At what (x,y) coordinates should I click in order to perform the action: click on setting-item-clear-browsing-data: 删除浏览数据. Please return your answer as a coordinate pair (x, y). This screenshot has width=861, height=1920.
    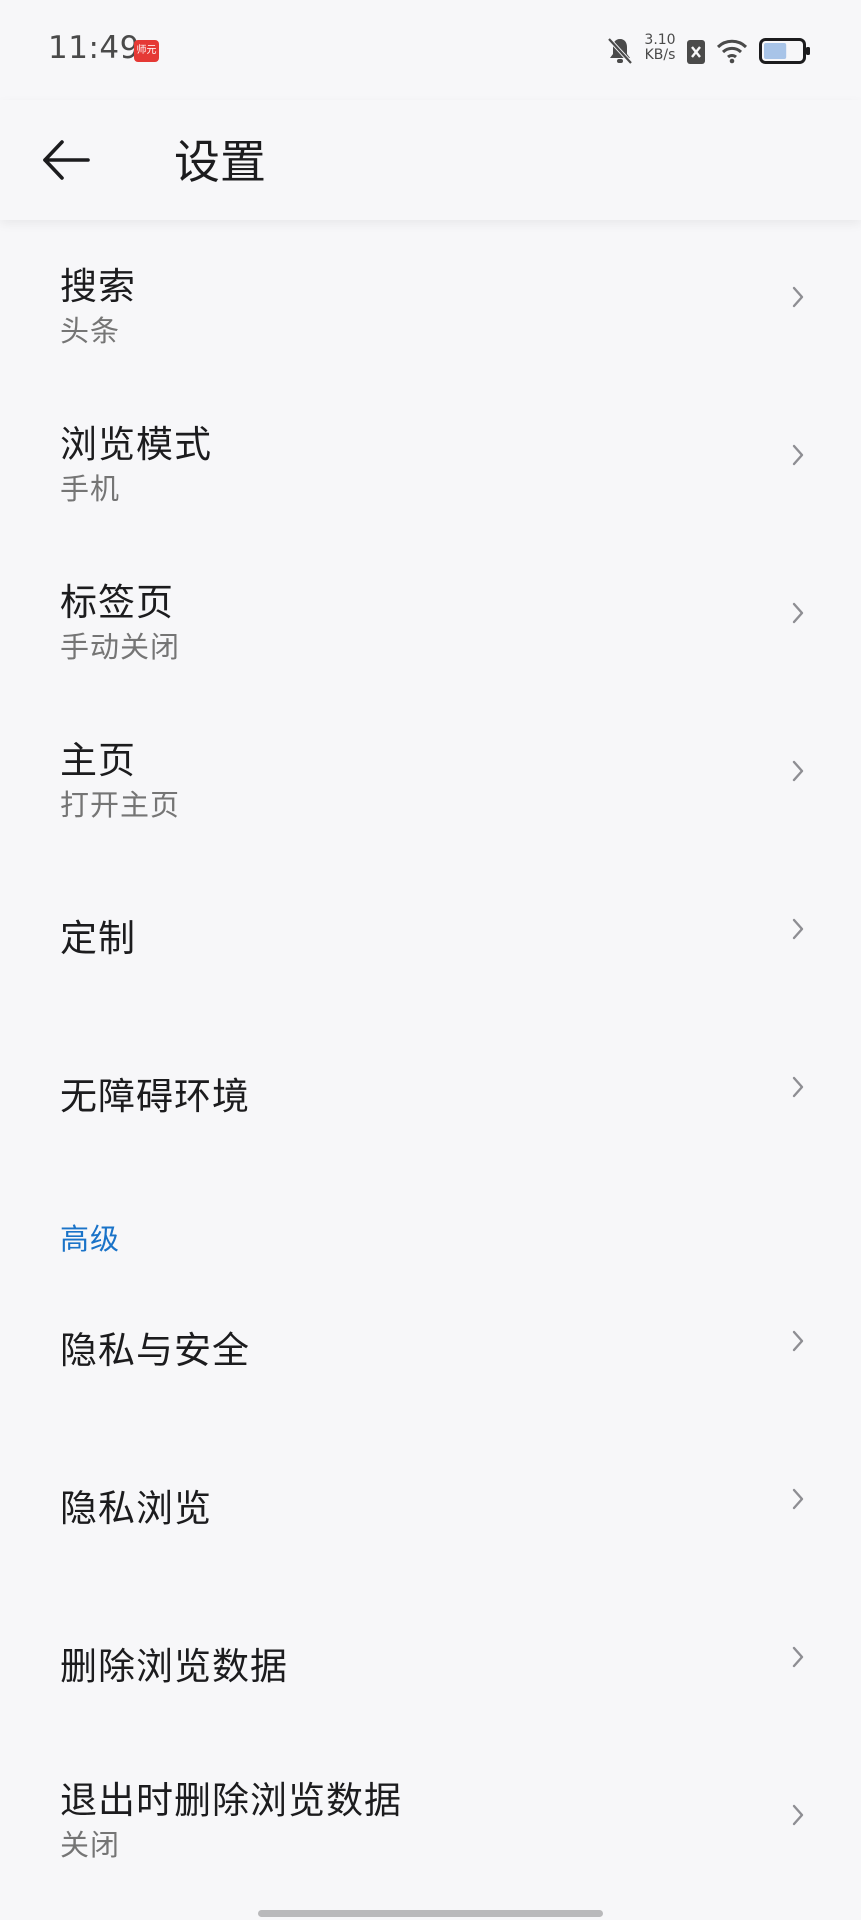
    Looking at the image, I should click on (430, 1659).